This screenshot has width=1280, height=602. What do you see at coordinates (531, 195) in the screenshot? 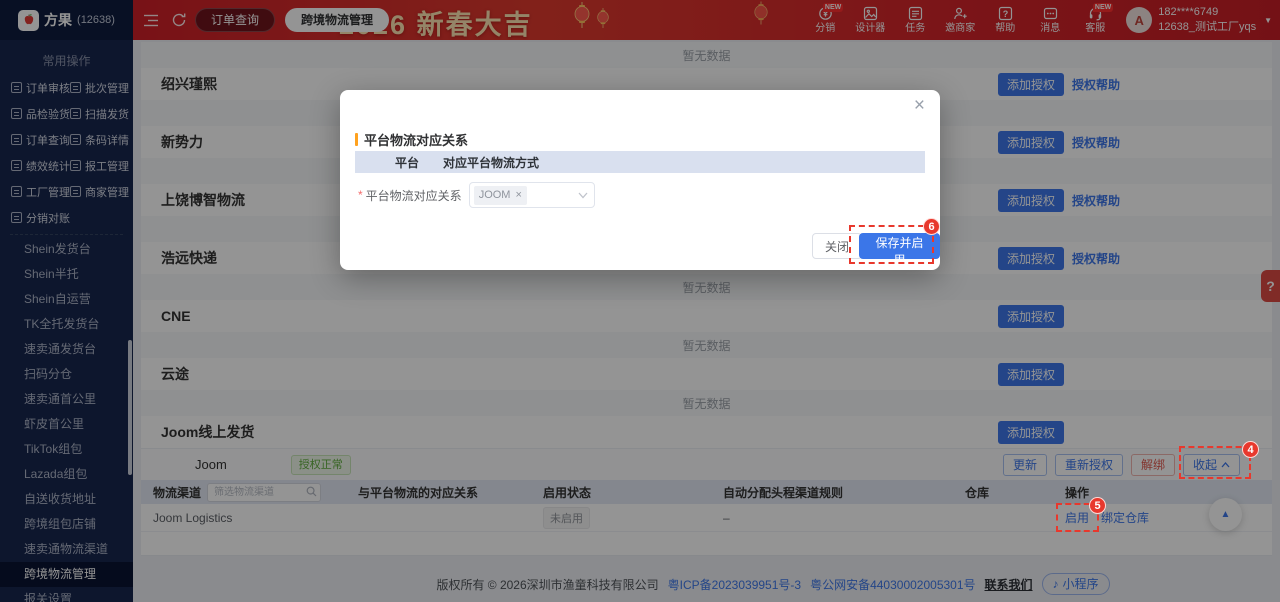
I see `logistics-mapping-select: JOOM ×` at bounding box center [531, 195].